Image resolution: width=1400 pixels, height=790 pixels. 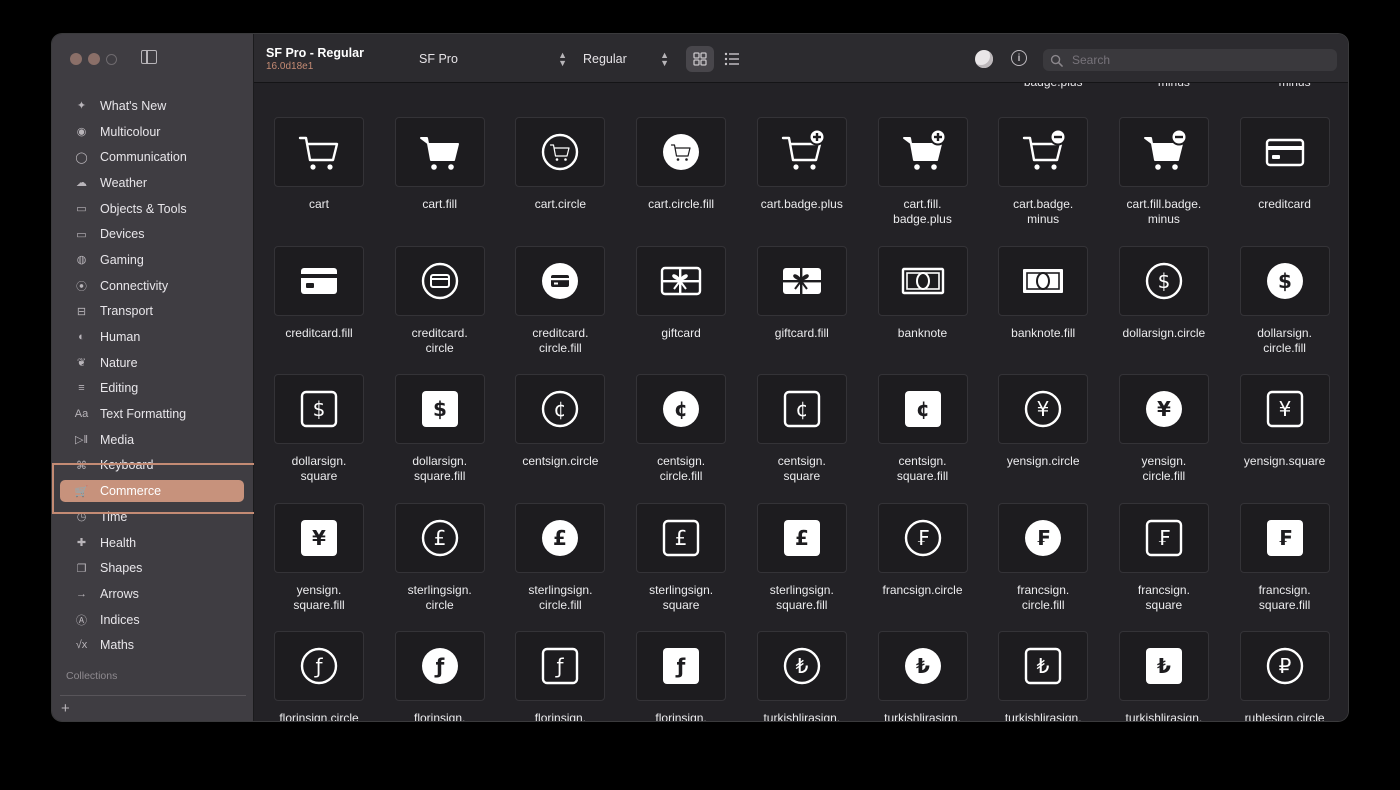 What do you see at coordinates (1187, 60) in the screenshot?
I see `search-input` at bounding box center [1187, 60].